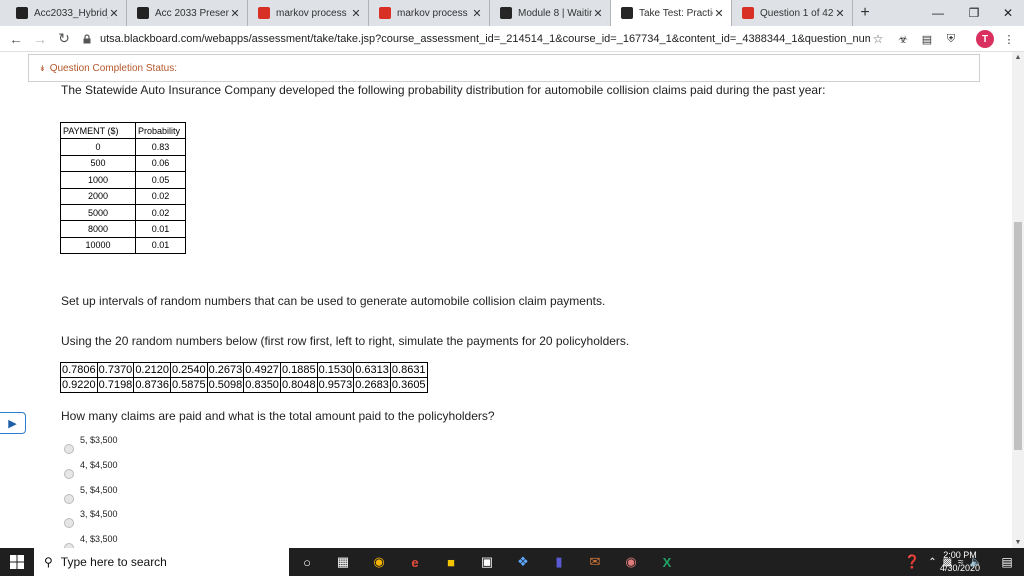 Image resolution: width=1024 pixels, height=576 pixels. I want to click on answer-label: 5, $3,500, so click(99, 440).